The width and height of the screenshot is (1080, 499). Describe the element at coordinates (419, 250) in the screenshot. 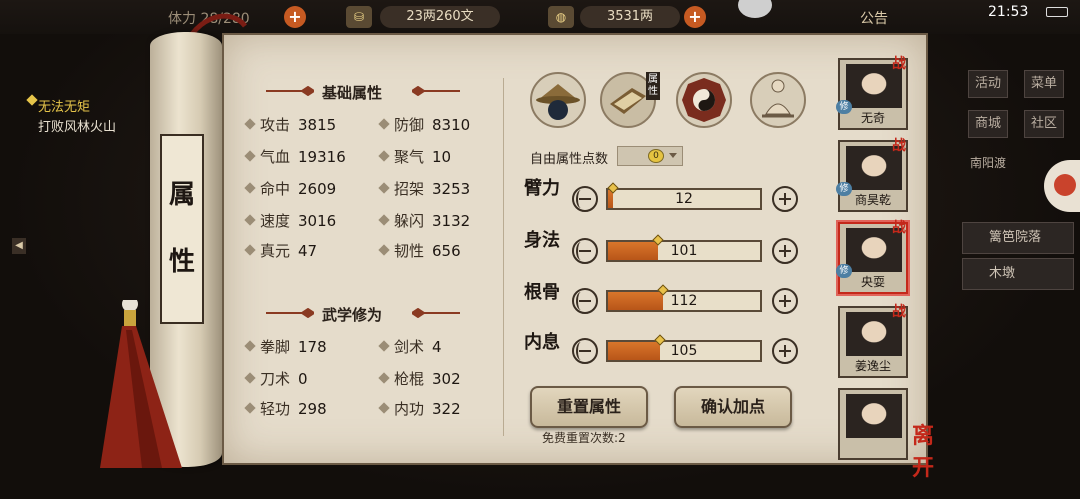

I see `stat-toughness: 韧性 656` at that location.